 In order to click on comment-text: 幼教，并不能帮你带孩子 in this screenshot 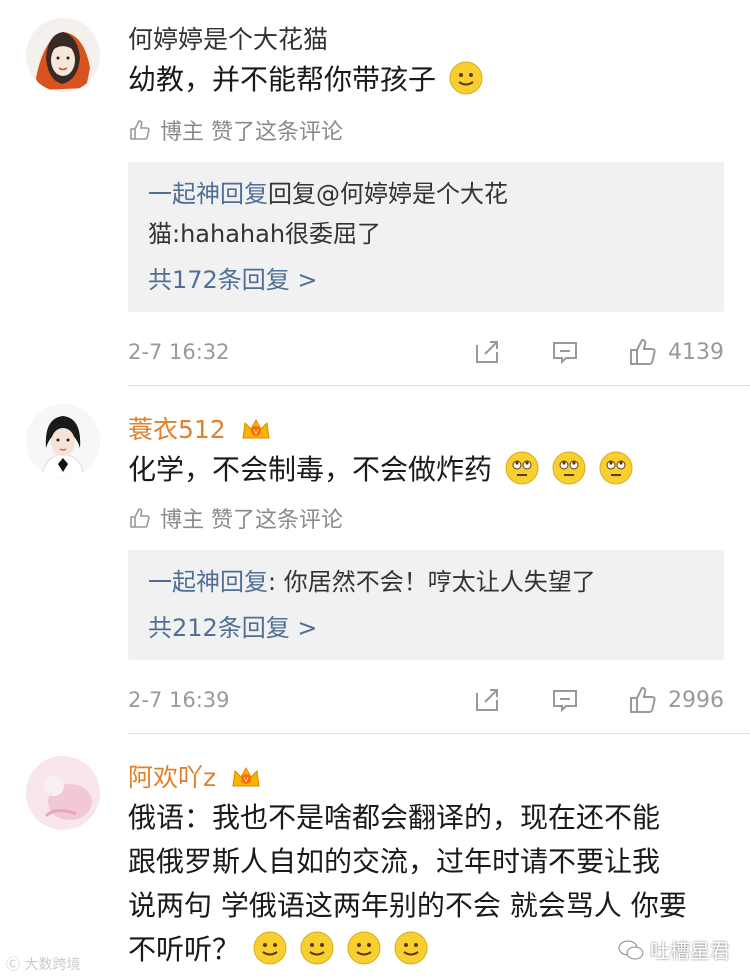, I will do `click(305, 80)`.